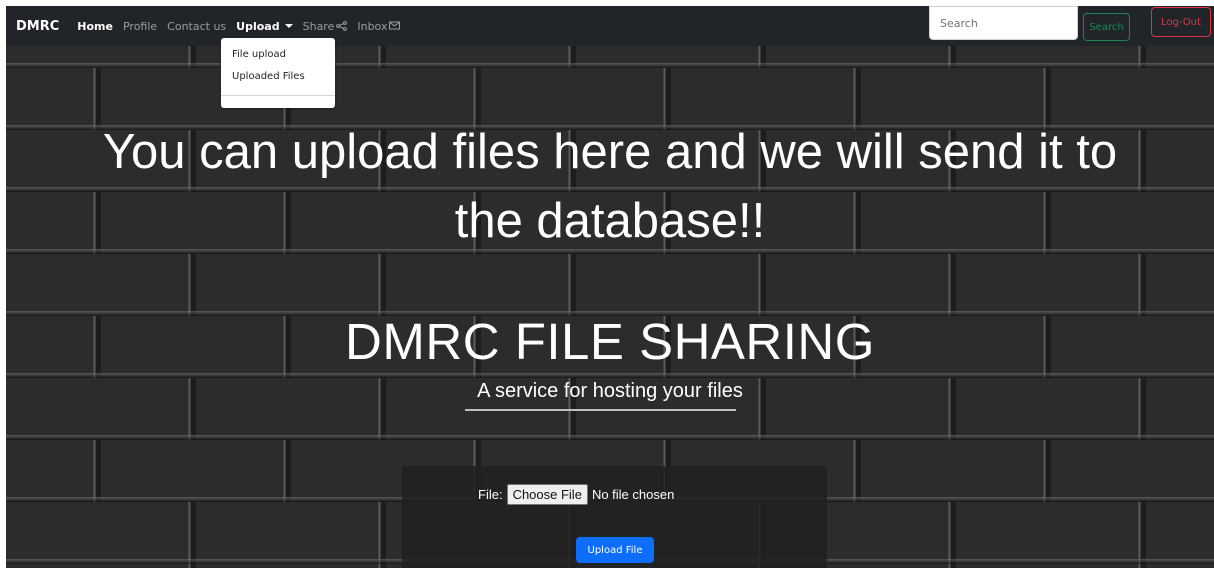  I want to click on upload-dropdown-menu: File upload Uploaded Files, so click(278, 73).